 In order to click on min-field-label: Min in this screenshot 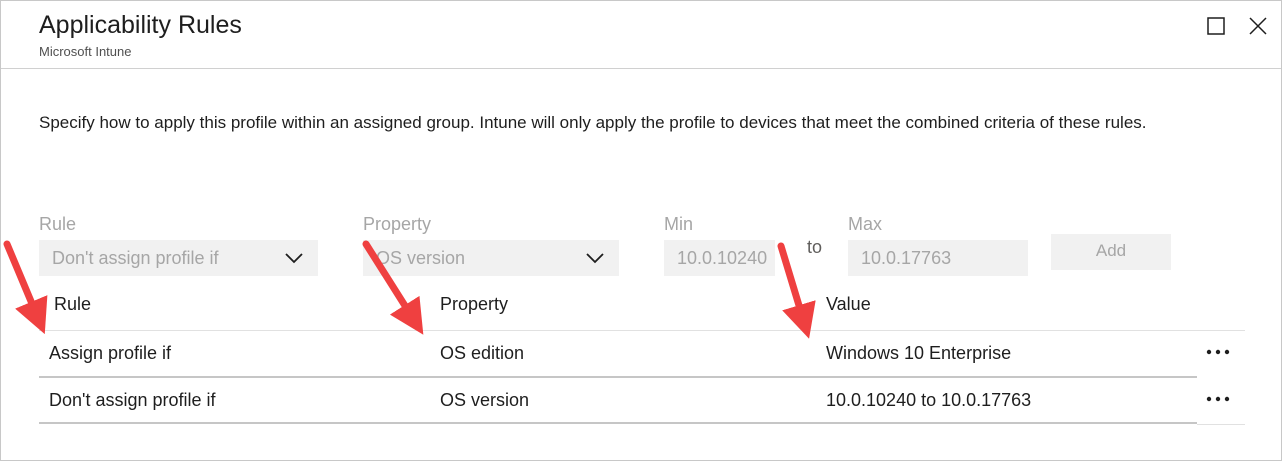, I will do `click(679, 224)`.